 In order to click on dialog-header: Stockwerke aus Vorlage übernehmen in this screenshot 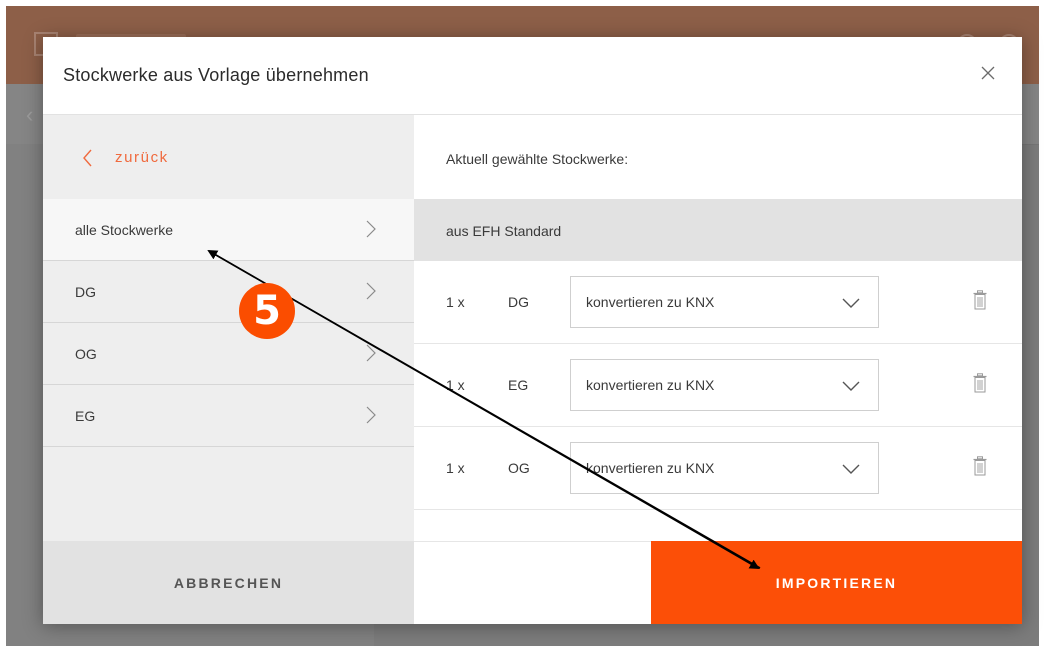, I will do `click(532, 76)`.